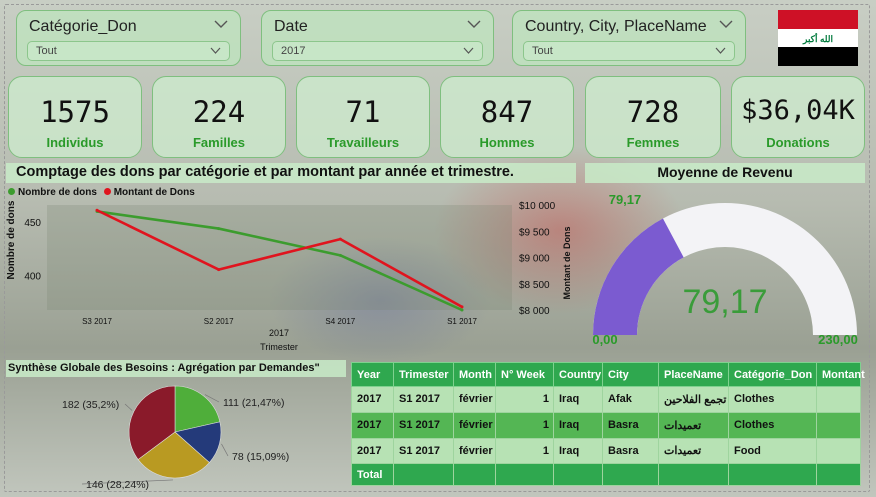 Image resolution: width=876 pixels, height=497 pixels. I want to click on pie-slice-label: 182 (35,2%), so click(90, 405).